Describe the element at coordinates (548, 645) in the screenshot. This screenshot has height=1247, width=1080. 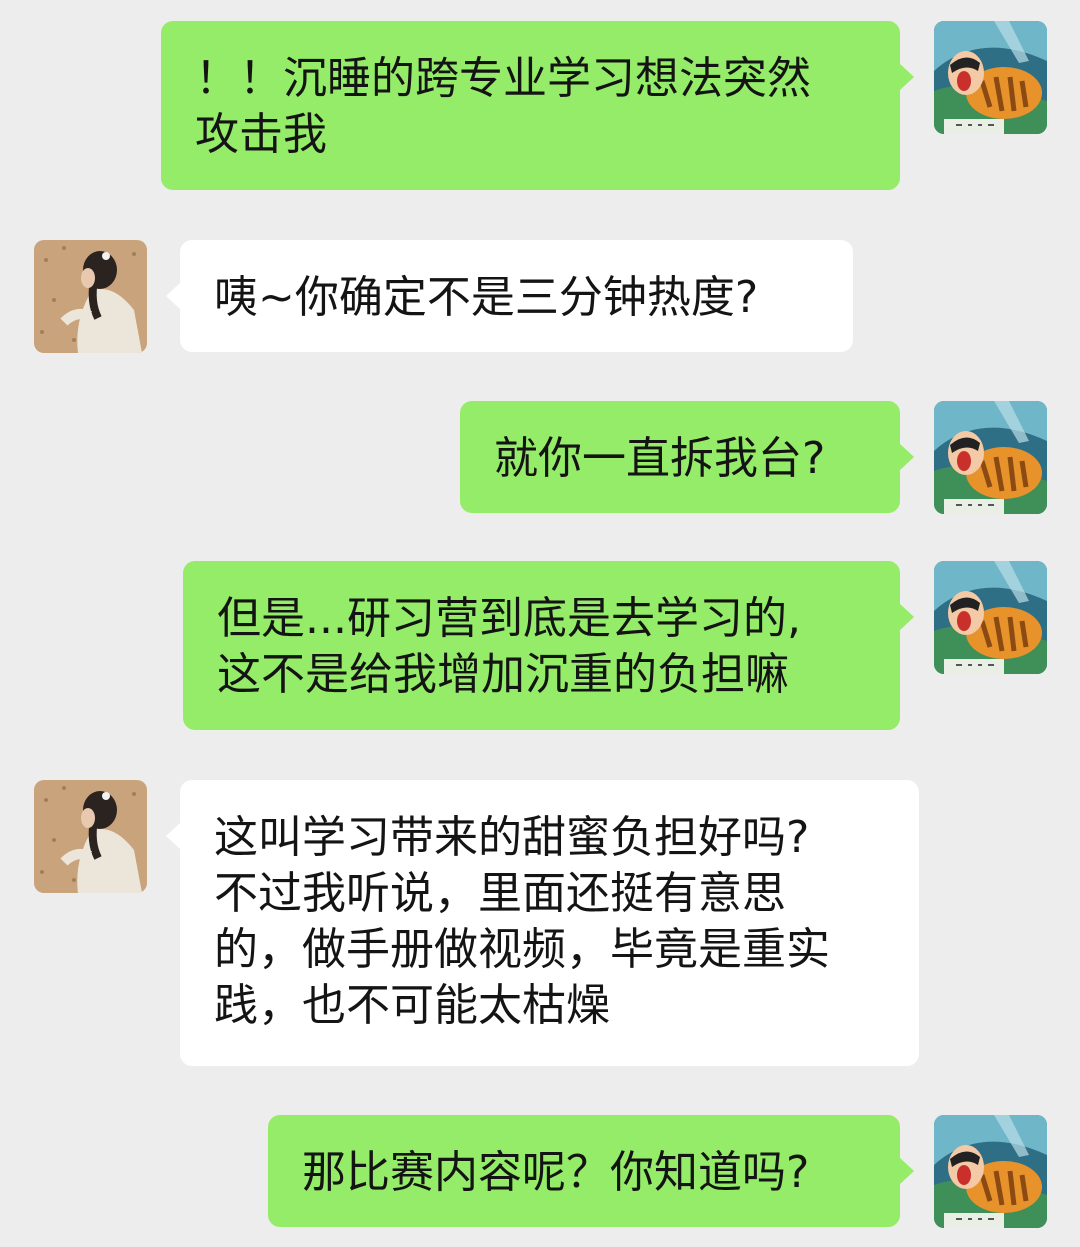
I see `message-bubble-sent: 但是...研习营到底是去学习的, 这不是给我增加沉重的负担嘛` at that location.